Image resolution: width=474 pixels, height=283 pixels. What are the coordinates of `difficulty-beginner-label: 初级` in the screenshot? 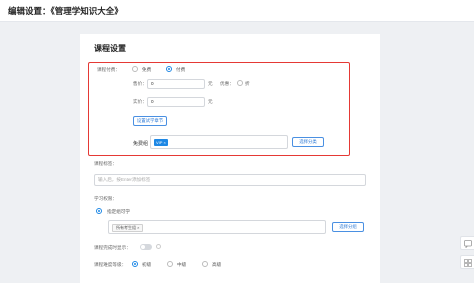 It's located at (147, 264).